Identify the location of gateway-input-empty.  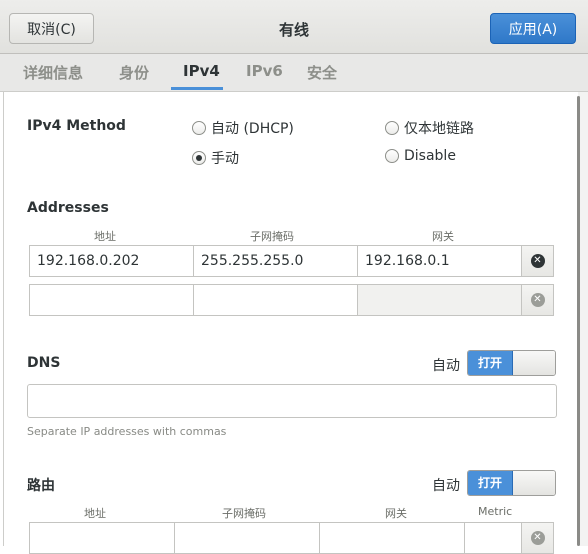
(439, 300).